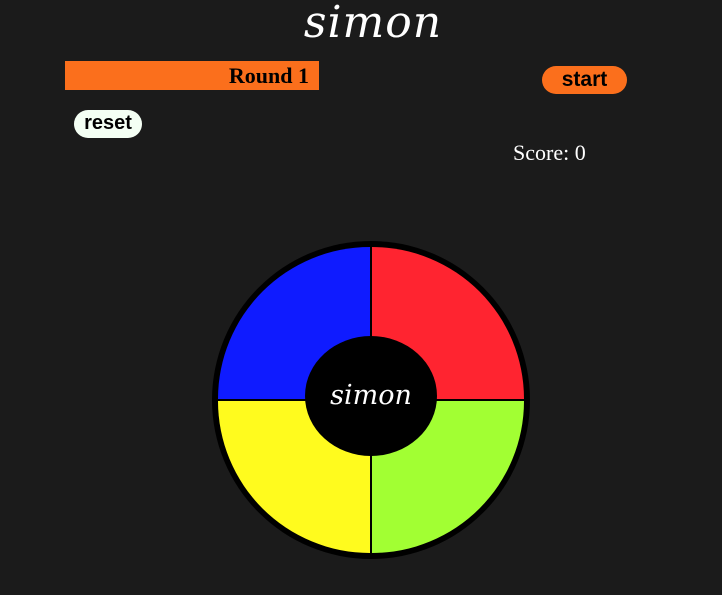  What do you see at coordinates (580, 152) in the screenshot?
I see `score-value: 0` at bounding box center [580, 152].